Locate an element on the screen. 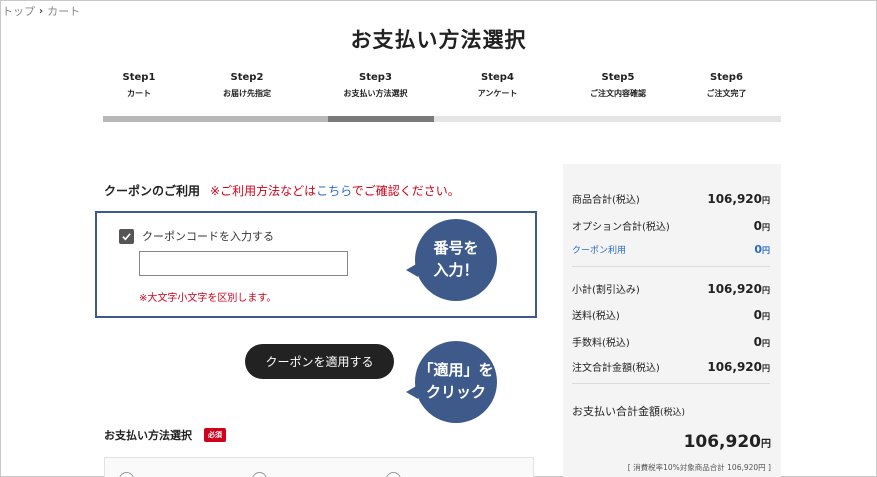 This screenshot has width=877, height=477. summary-label: 送料(税込) is located at coordinates (596, 314).